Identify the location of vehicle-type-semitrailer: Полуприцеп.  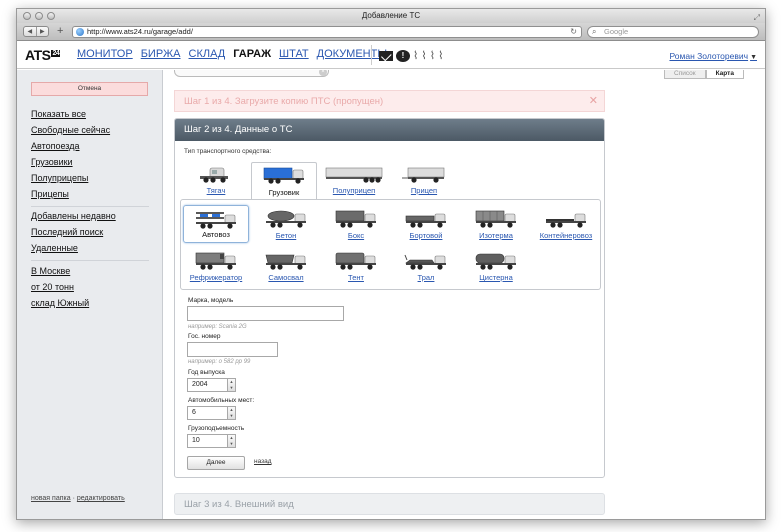
(354, 180).